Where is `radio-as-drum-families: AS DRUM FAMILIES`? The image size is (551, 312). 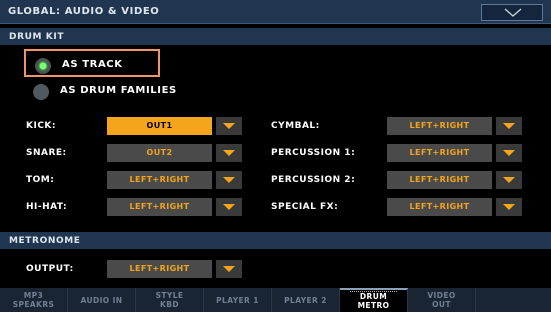 radio-as-drum-families: AS DRUM FAMILIES is located at coordinates (119, 91).